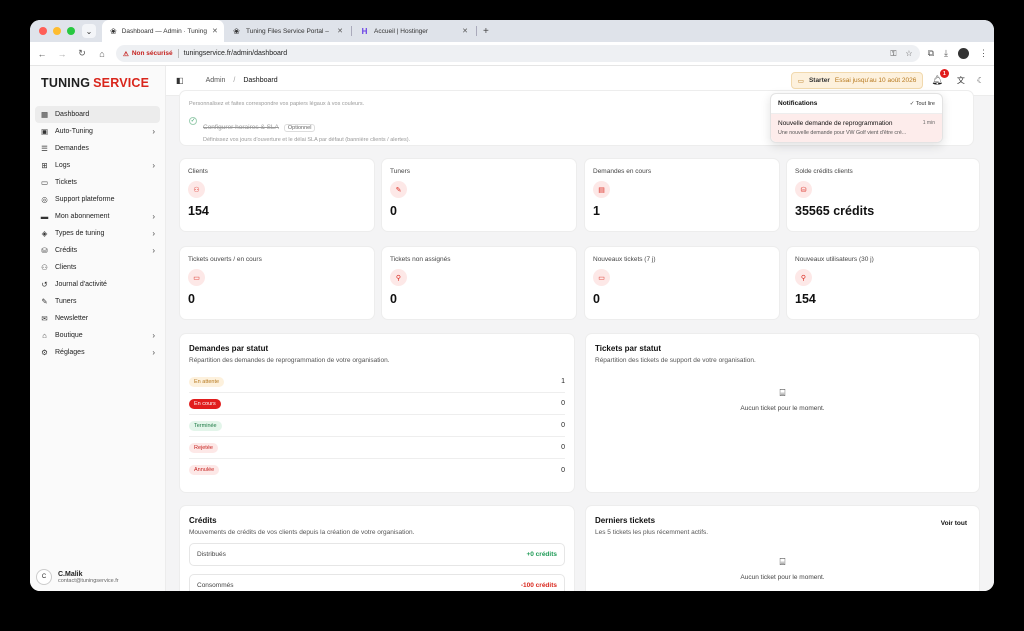 The width and height of the screenshot is (1024, 631). What do you see at coordinates (922, 104) in the screenshot?
I see `mark-all-read-button: ✓ Tout lire` at bounding box center [922, 104].